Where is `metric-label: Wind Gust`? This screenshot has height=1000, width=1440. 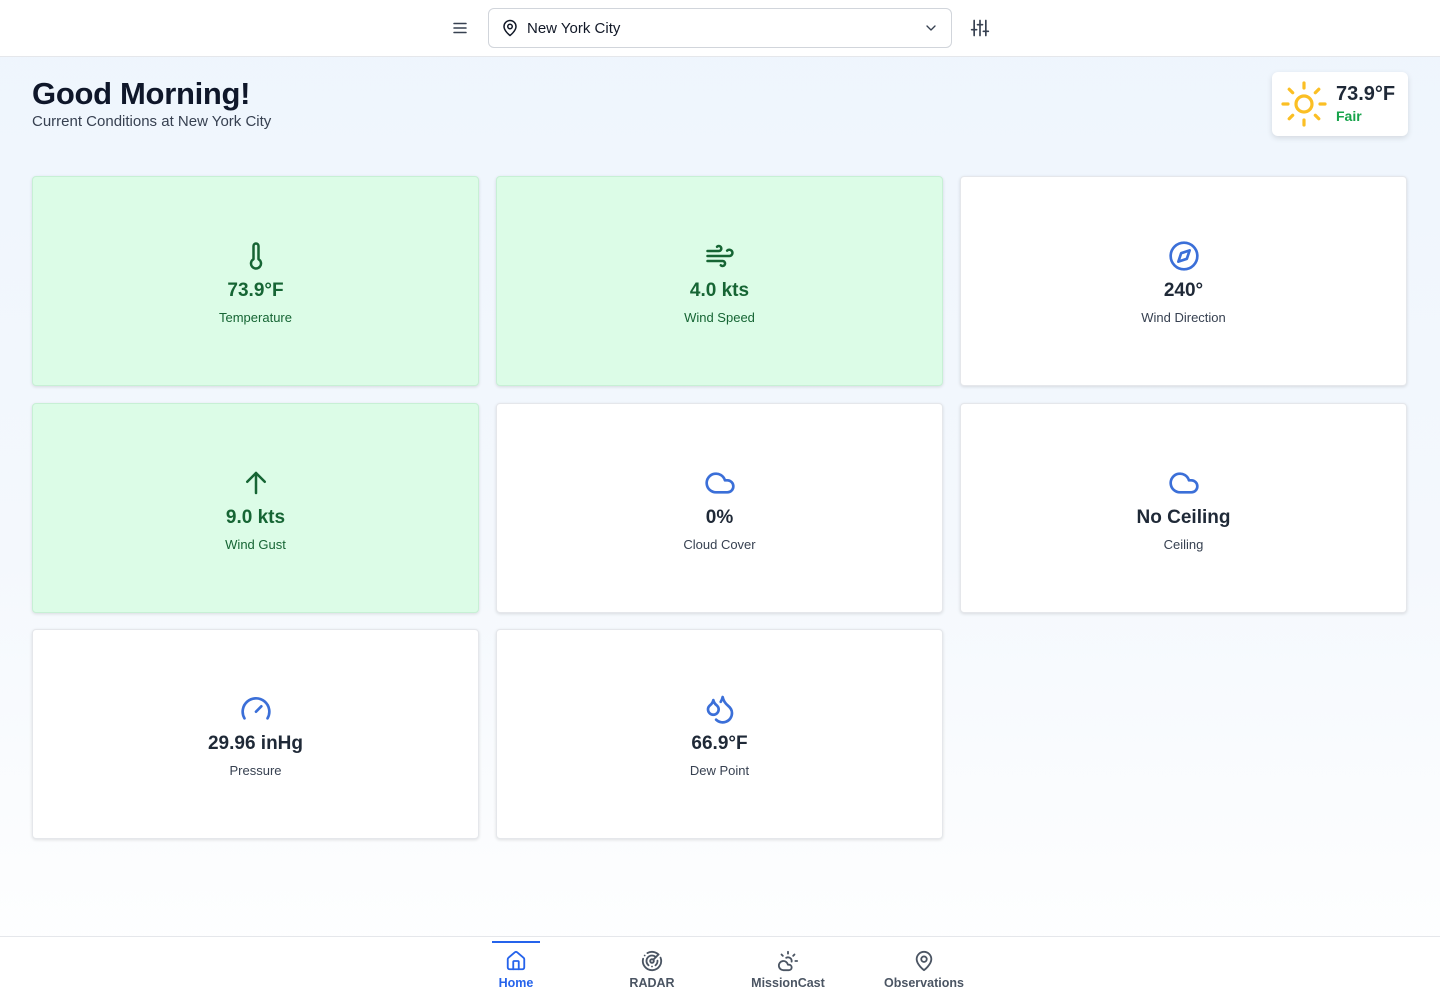 metric-label: Wind Gust is located at coordinates (255, 544).